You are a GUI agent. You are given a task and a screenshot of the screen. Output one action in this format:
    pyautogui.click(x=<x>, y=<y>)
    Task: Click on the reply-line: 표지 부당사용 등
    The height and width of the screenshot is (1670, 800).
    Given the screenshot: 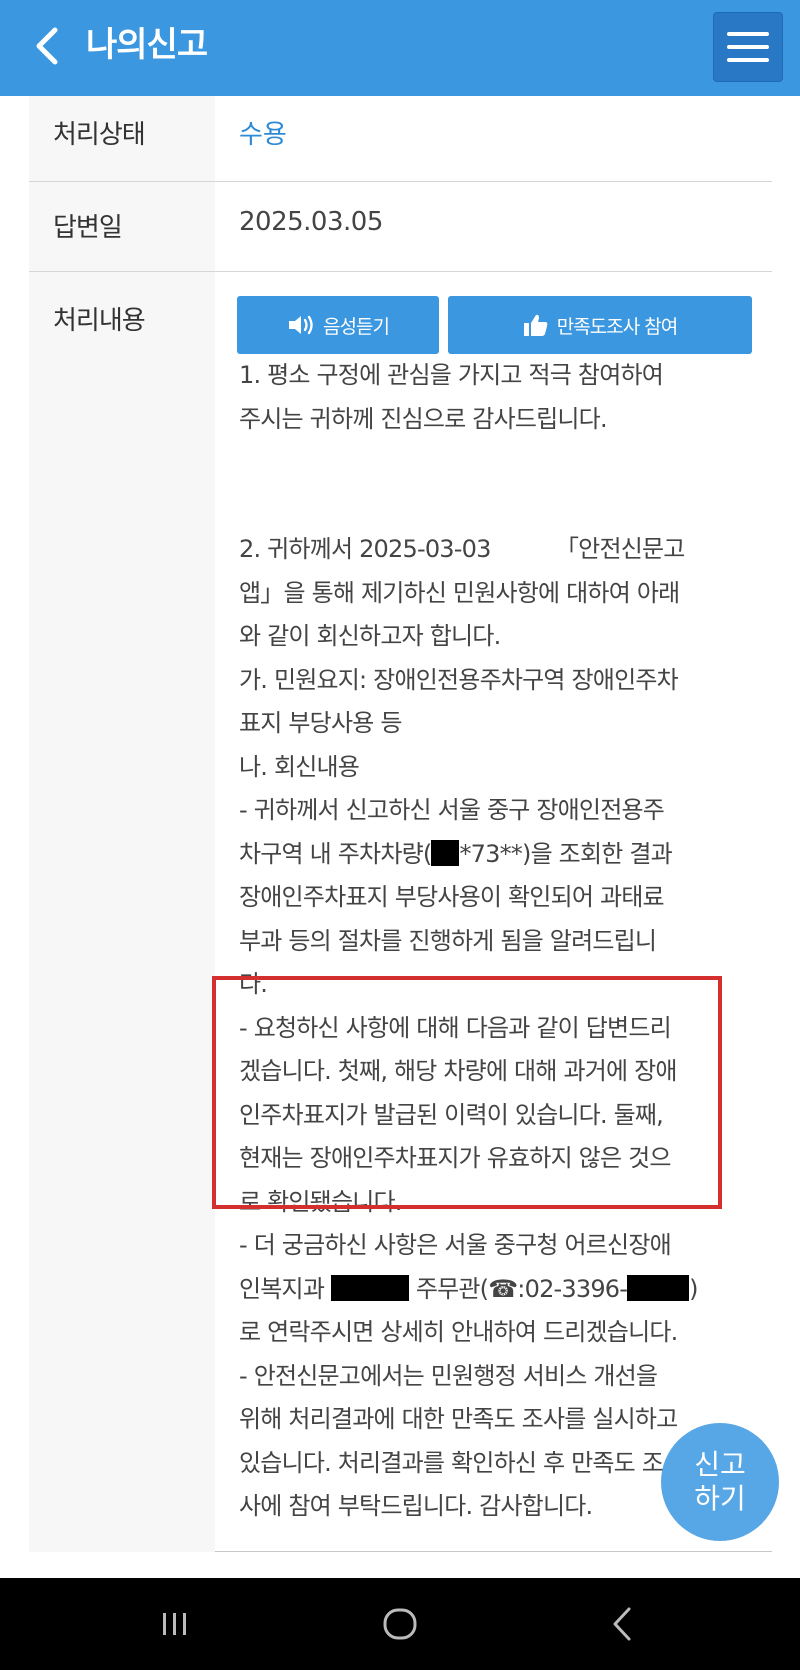 What is the action you would take?
    pyautogui.click(x=320, y=723)
    